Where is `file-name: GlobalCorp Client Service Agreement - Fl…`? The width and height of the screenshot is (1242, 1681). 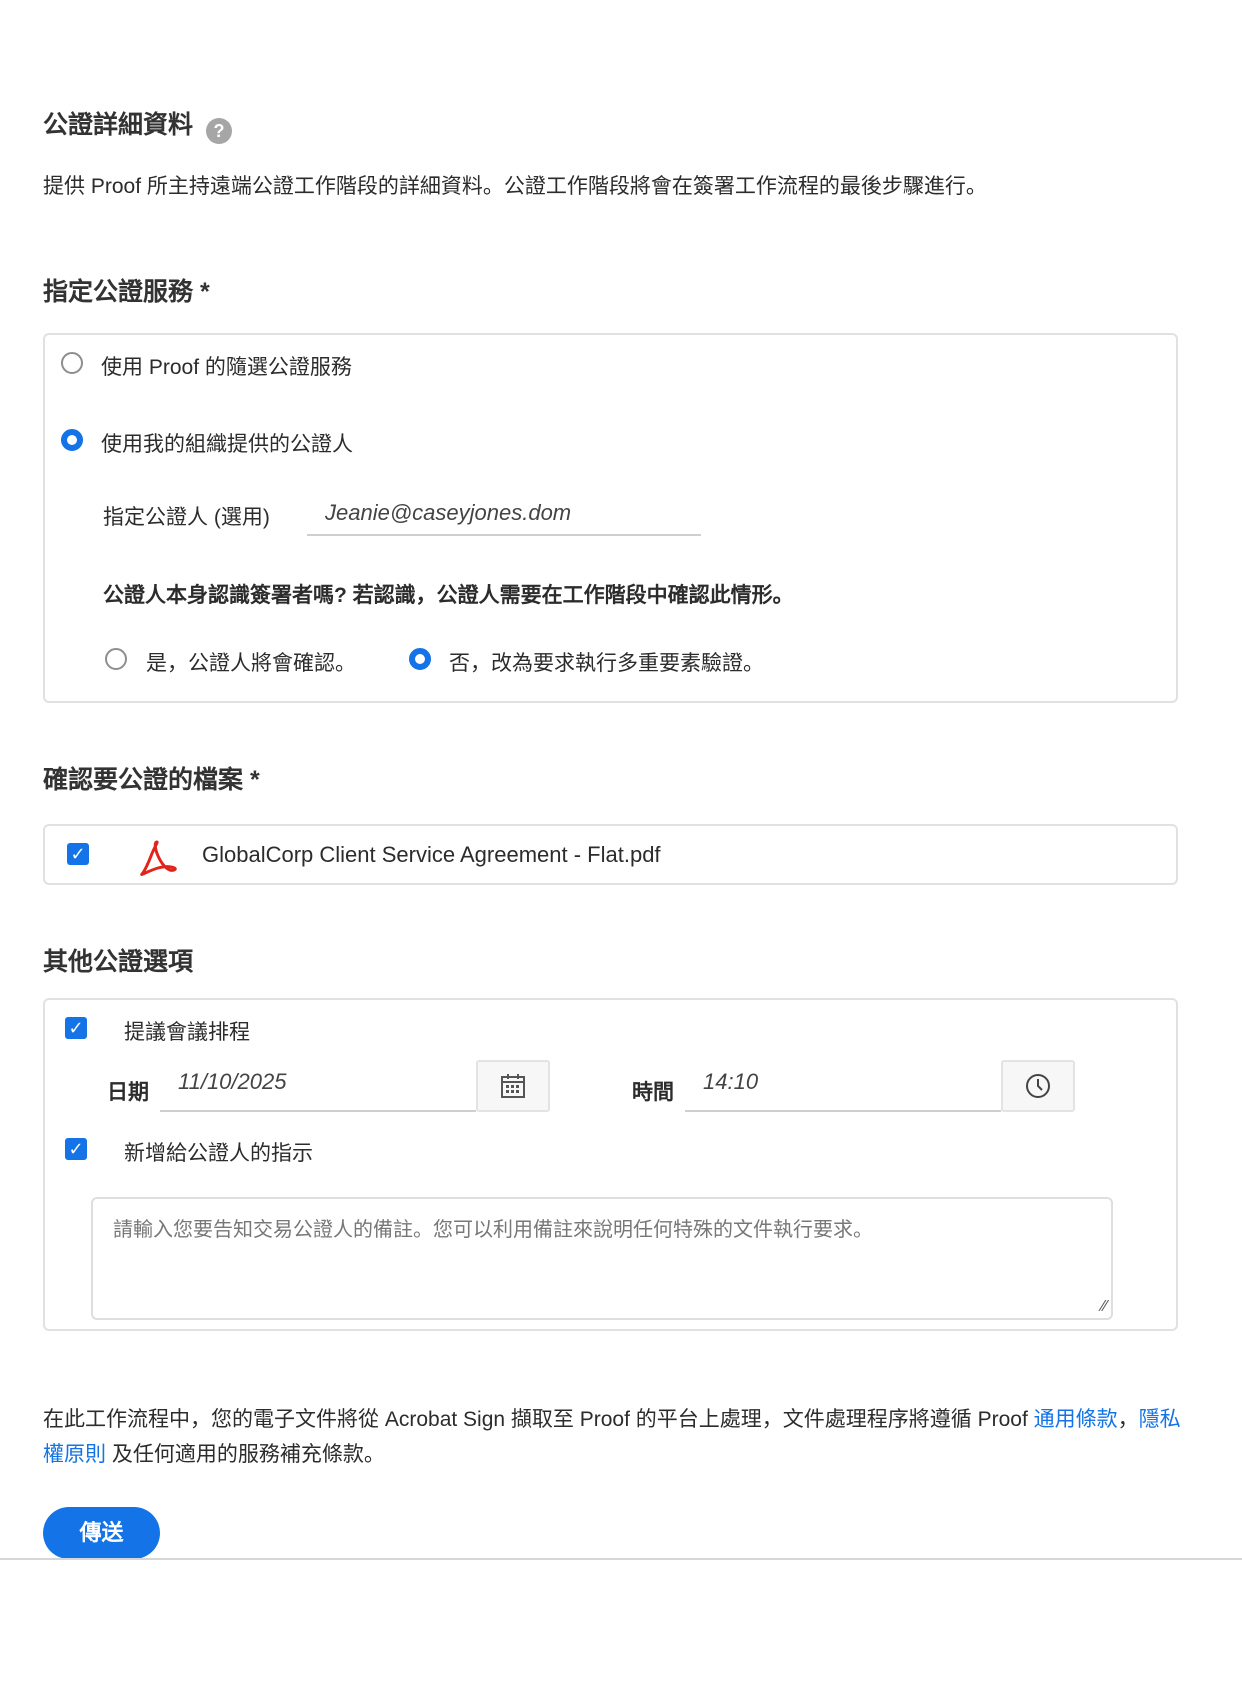
file-name: GlobalCorp Client Service Agreement - Fl… is located at coordinates (431, 854).